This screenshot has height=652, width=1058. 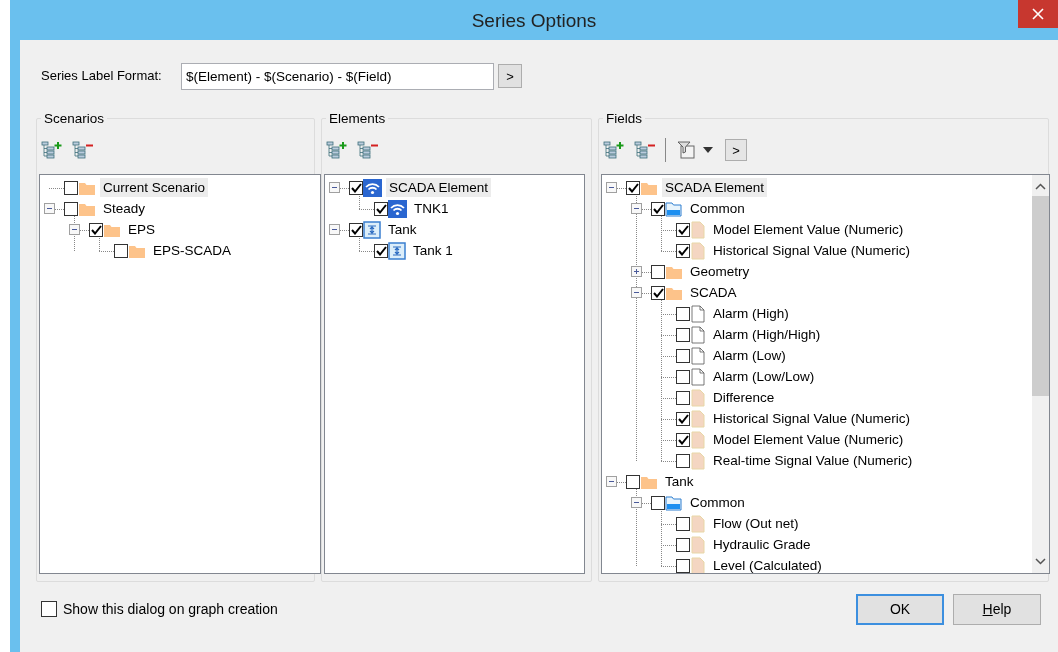 I want to click on tree-item: Geometry, so click(x=720, y=271).